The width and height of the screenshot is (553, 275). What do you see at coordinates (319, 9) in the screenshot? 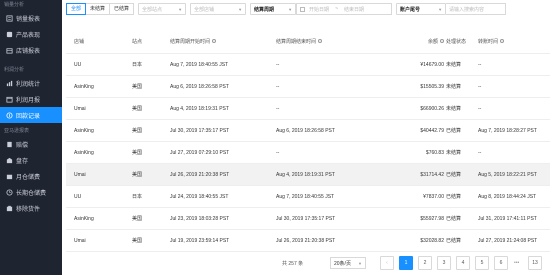
I see `start-date-input: 开始日期` at bounding box center [319, 9].